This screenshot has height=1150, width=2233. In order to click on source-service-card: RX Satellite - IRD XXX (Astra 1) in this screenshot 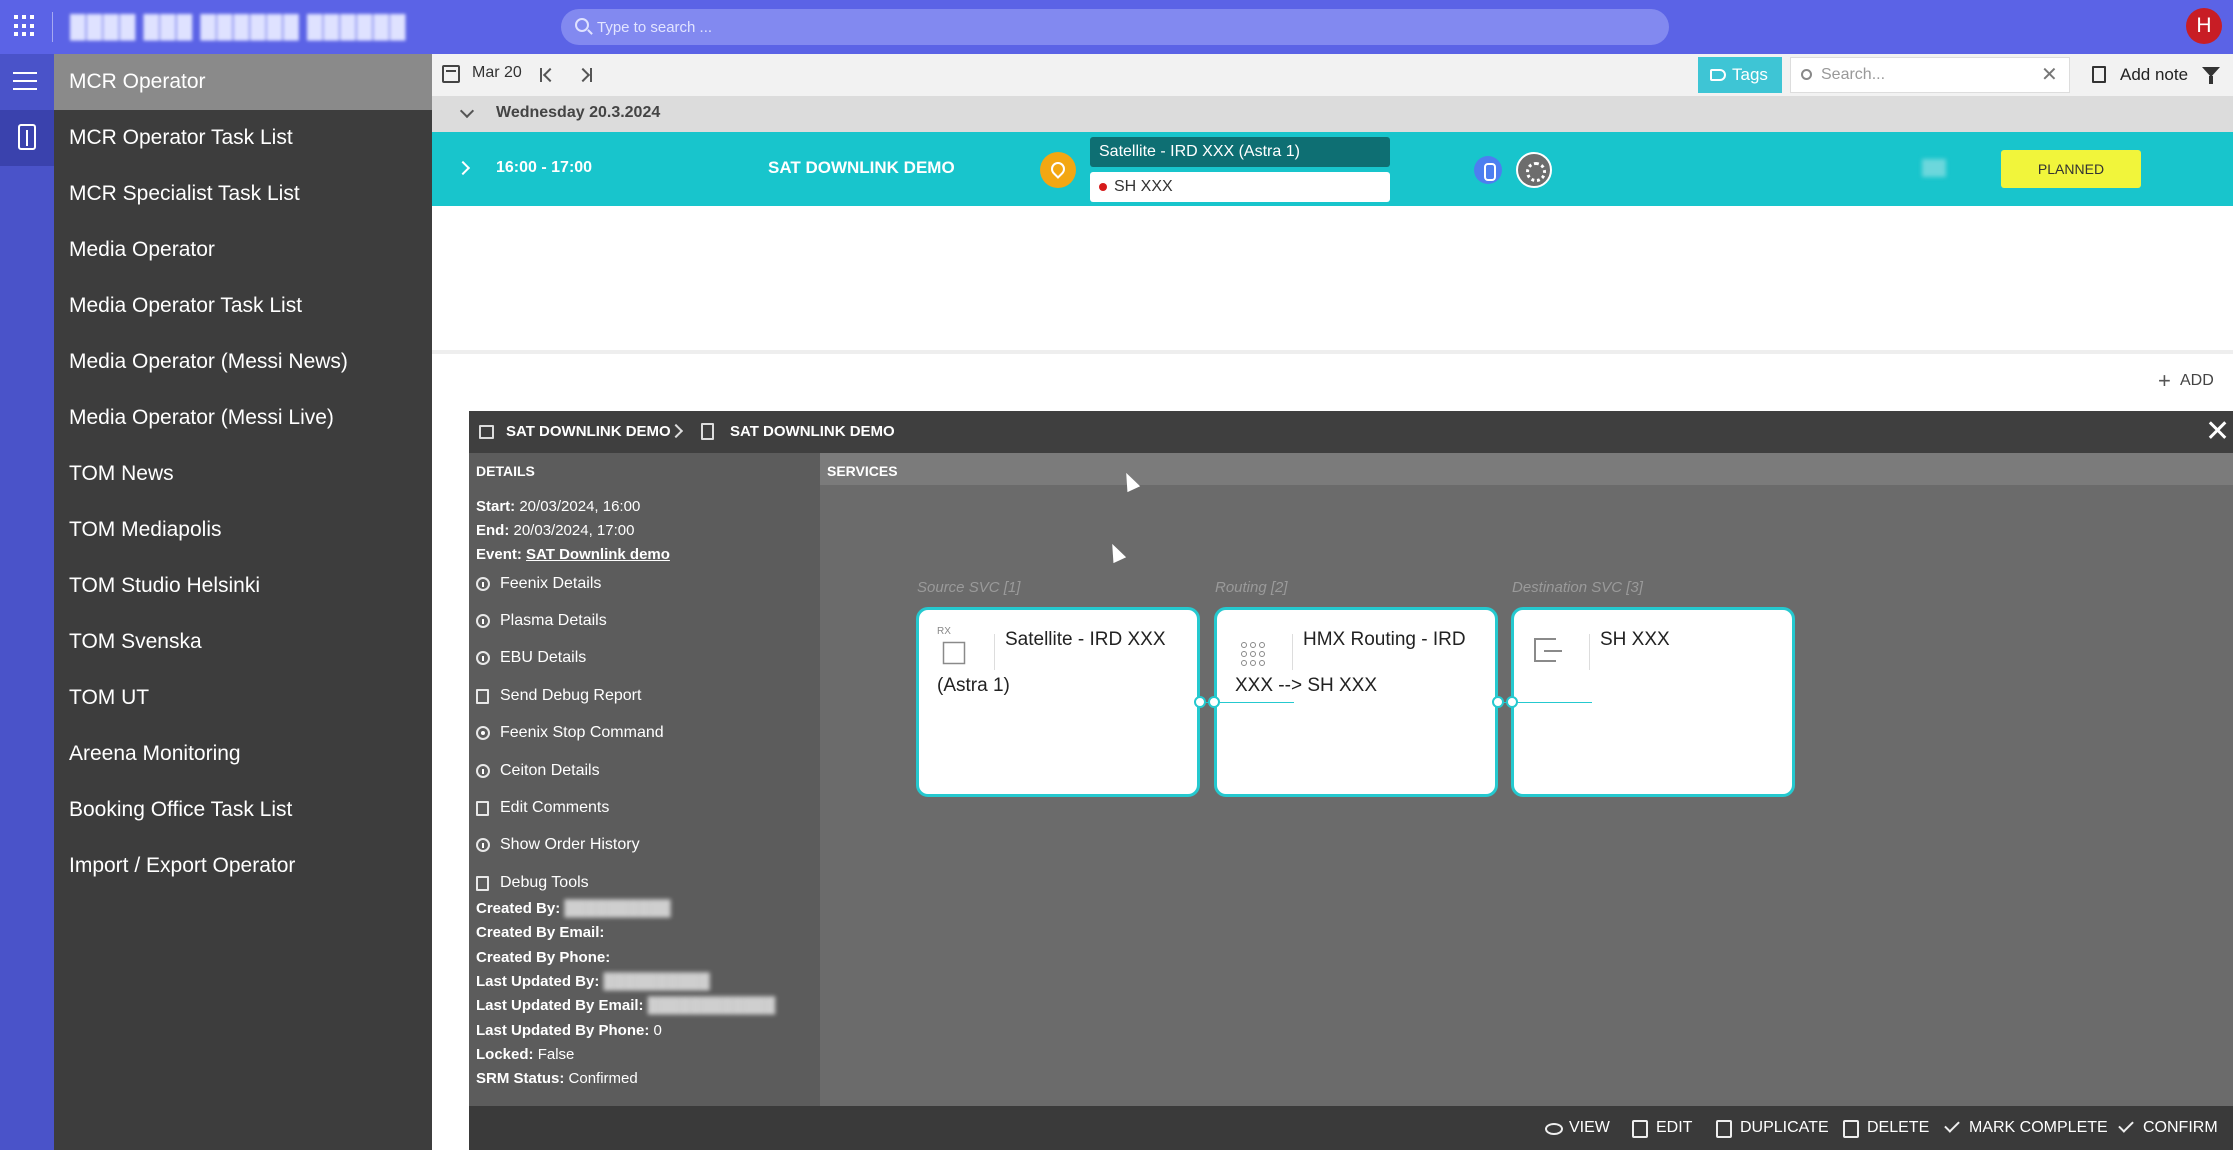, I will do `click(1058, 702)`.